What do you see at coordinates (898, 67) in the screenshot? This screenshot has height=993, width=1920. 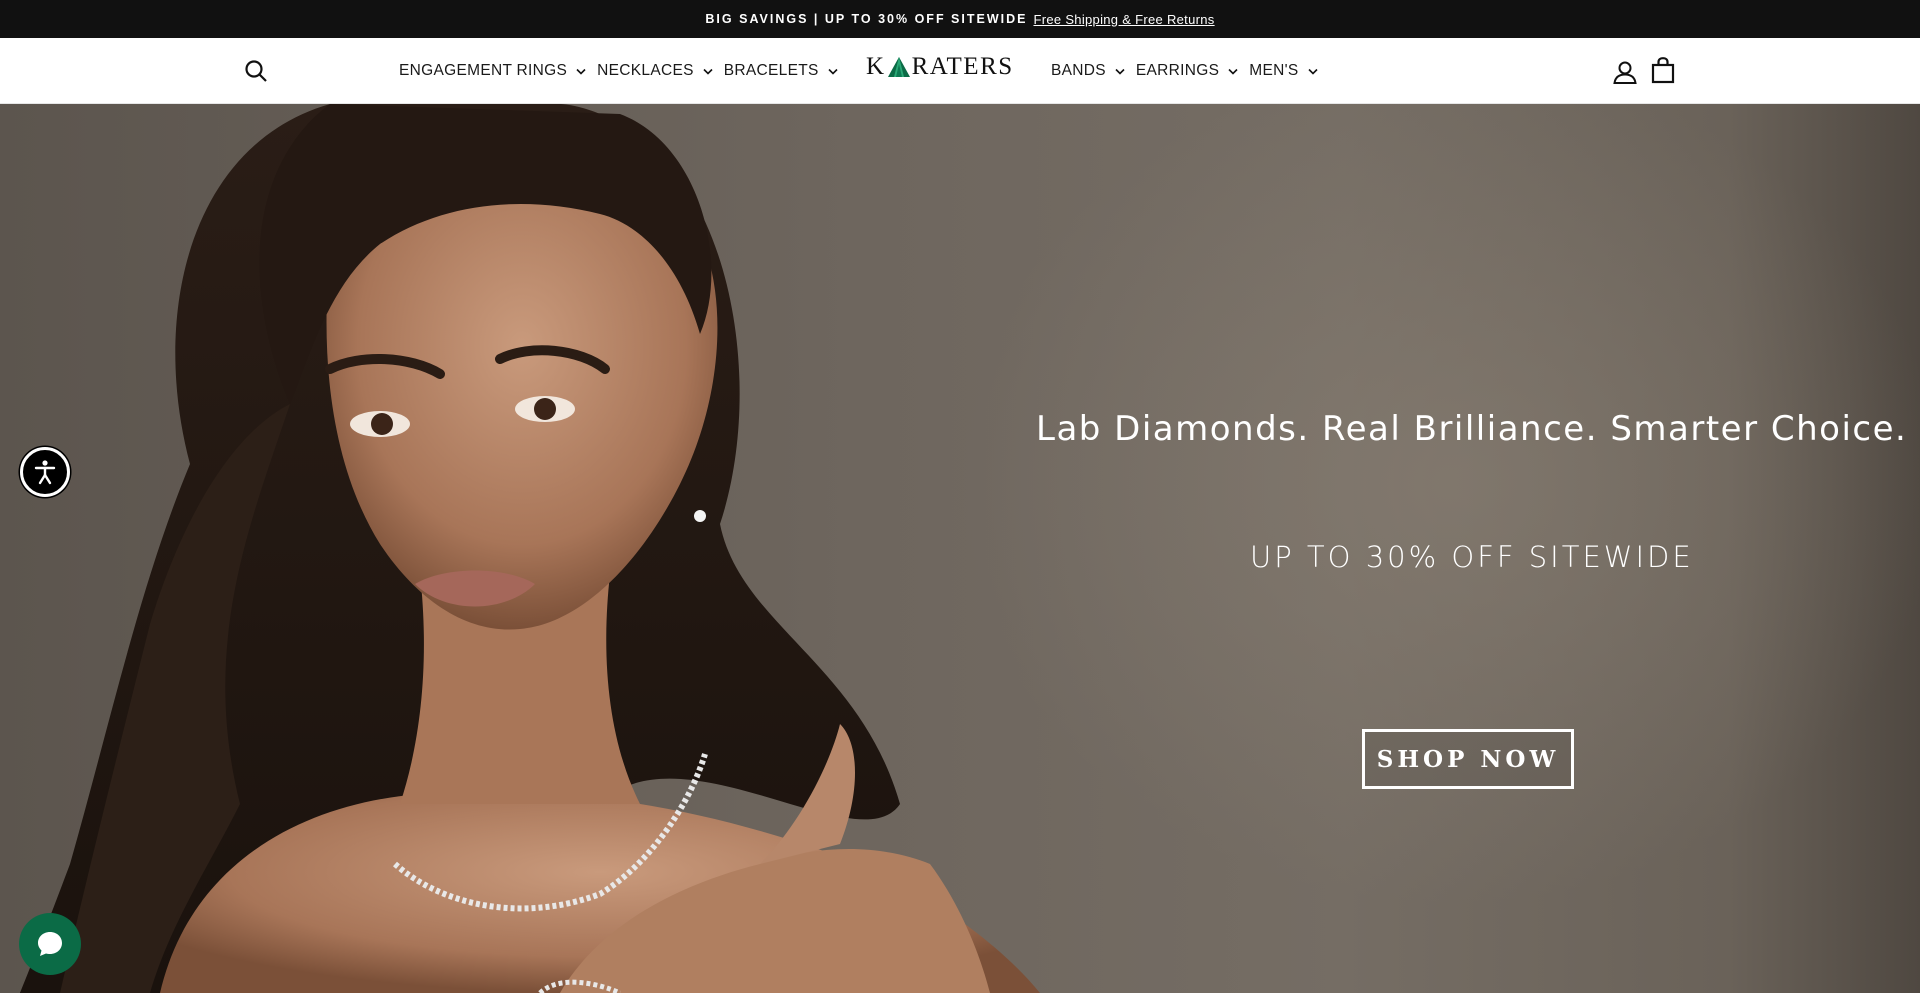 I see `diamond-logo-icon` at bounding box center [898, 67].